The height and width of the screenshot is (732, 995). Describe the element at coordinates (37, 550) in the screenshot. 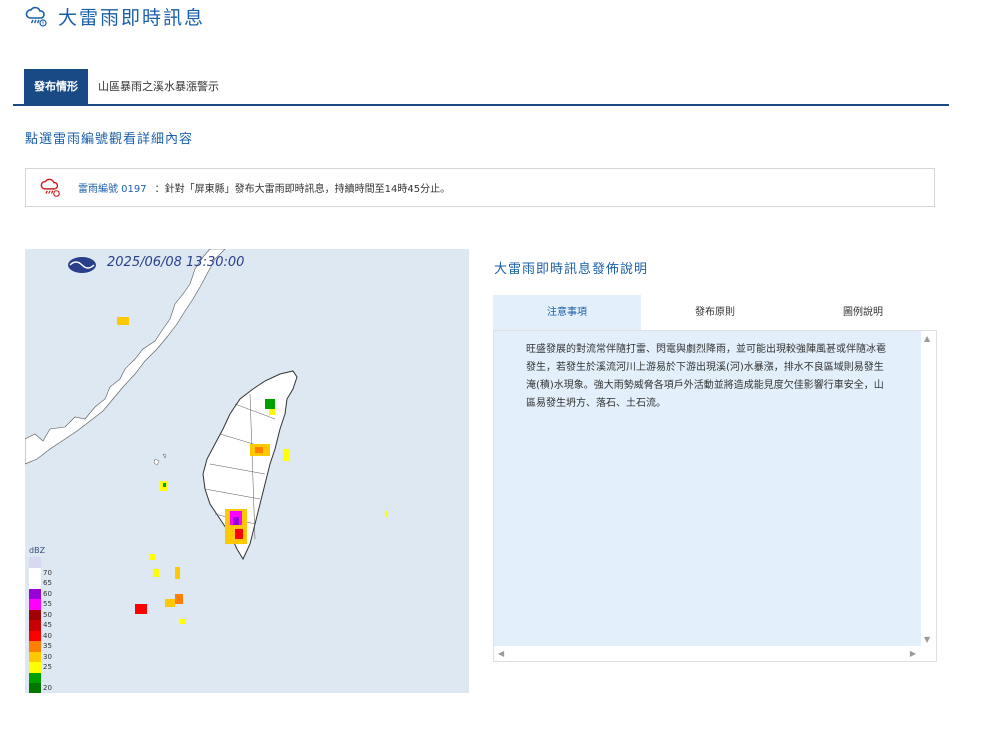

I see `legend-unit: dBZ` at that location.